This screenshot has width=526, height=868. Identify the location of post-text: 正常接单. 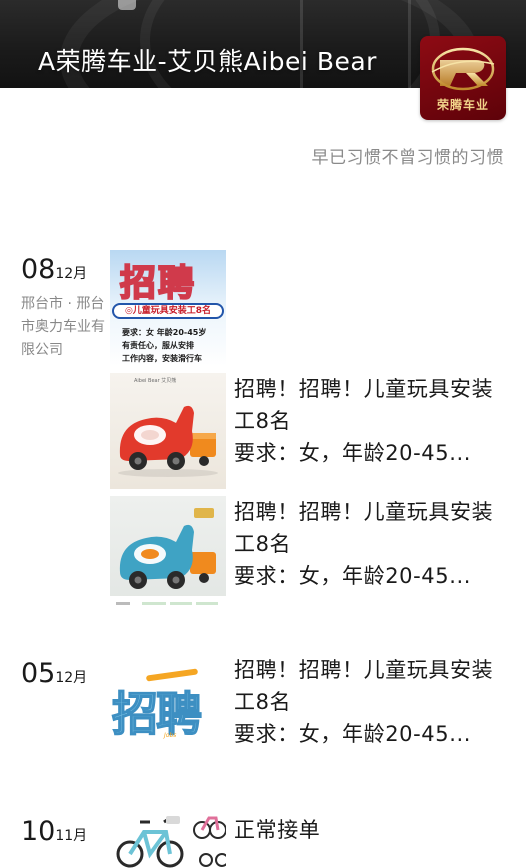
(277, 829).